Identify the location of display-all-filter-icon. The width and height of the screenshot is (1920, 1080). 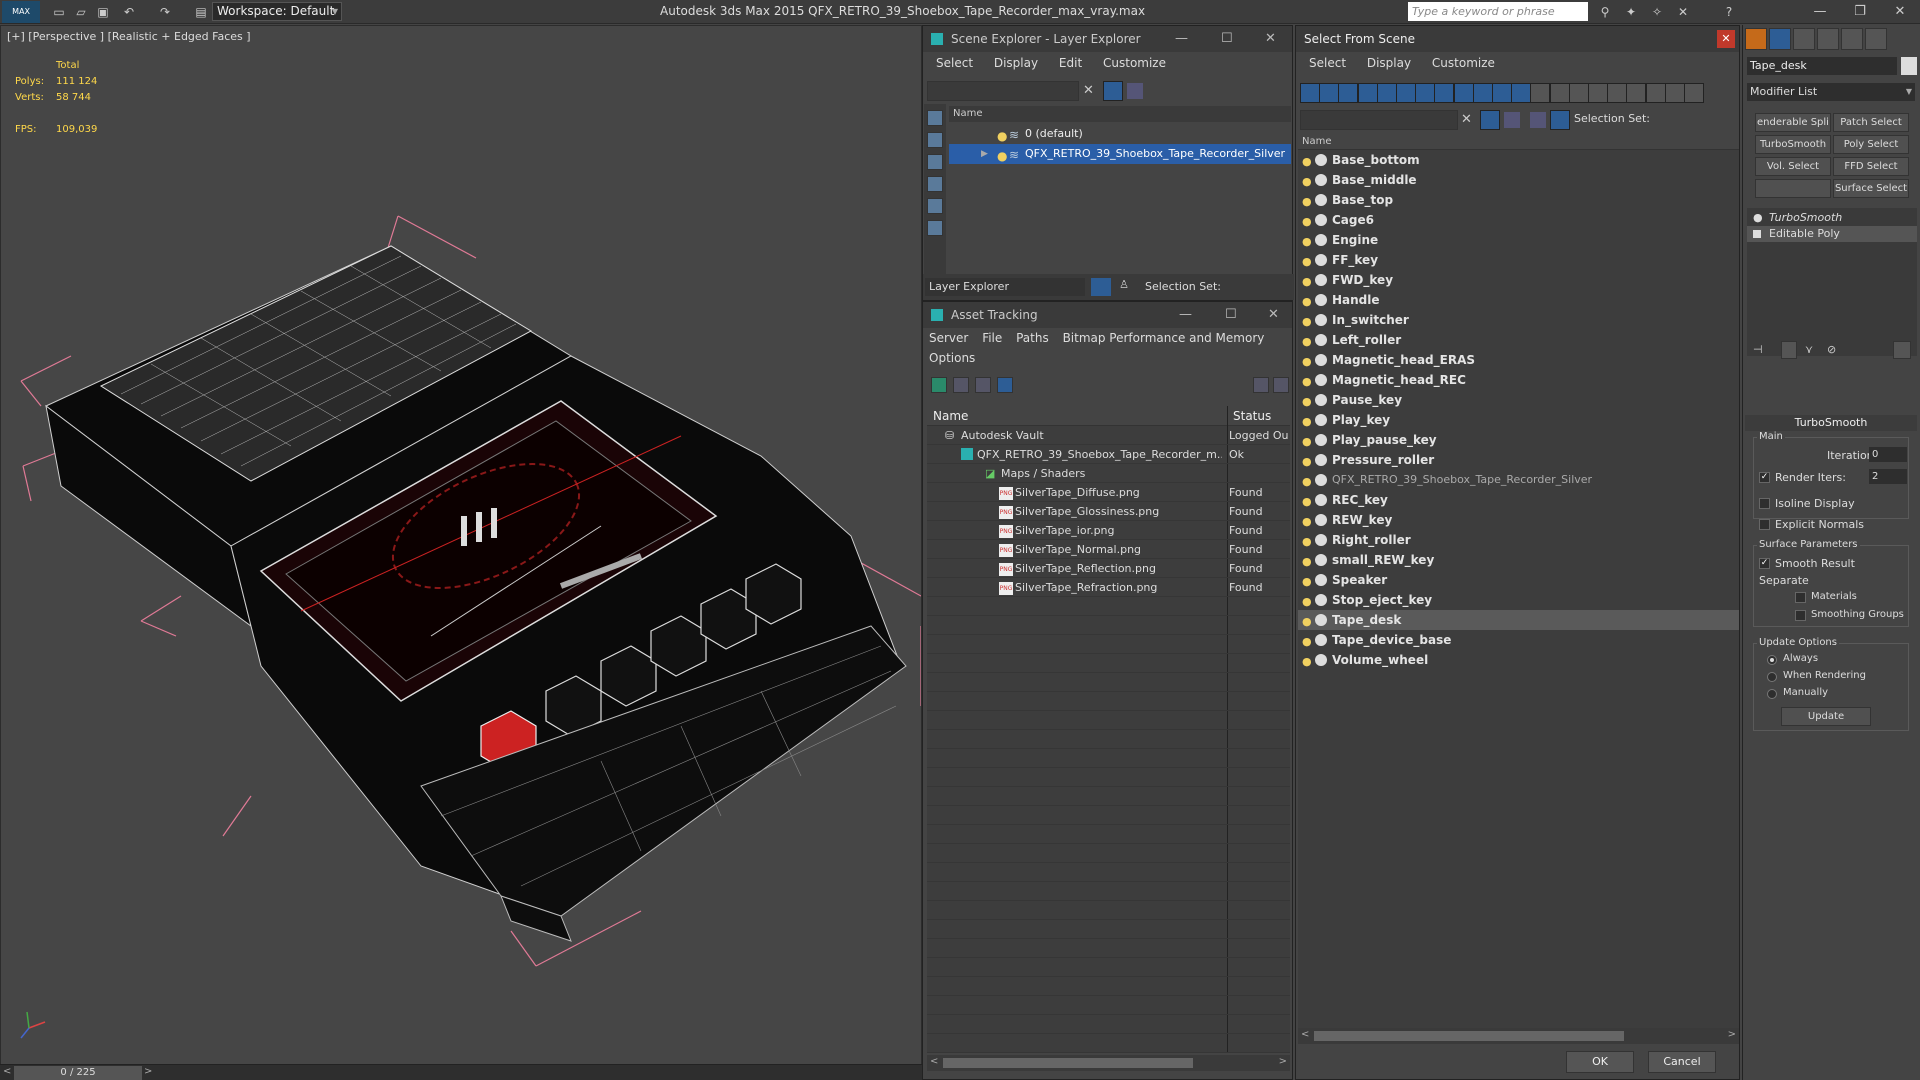
(1540, 93).